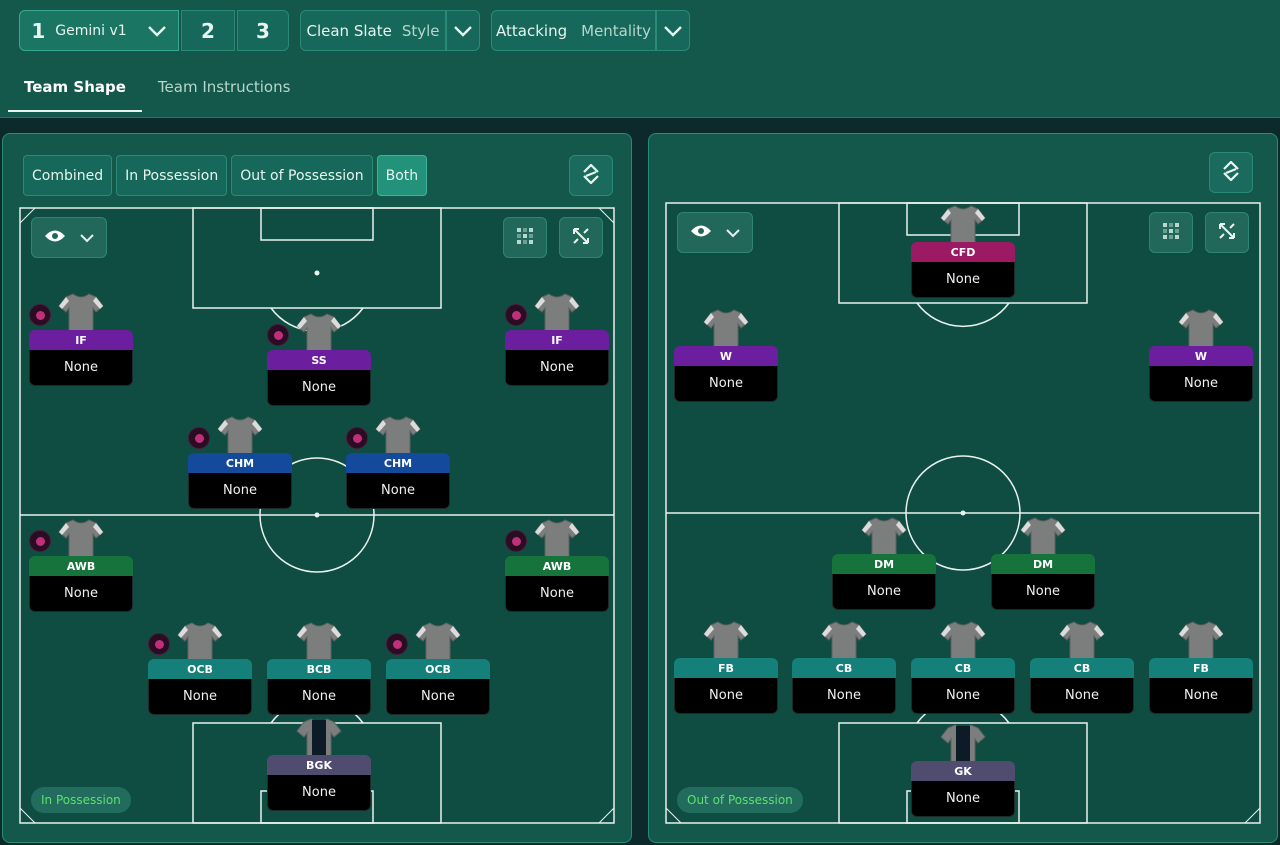 Image resolution: width=1280 pixels, height=845 pixels. I want to click on role-tag: W, so click(726, 356).